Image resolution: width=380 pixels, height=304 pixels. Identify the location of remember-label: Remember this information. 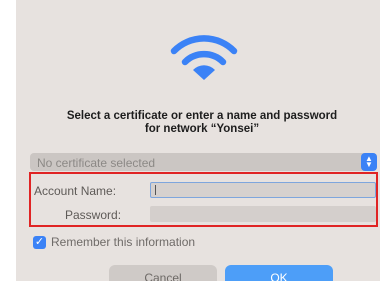
(123, 242).